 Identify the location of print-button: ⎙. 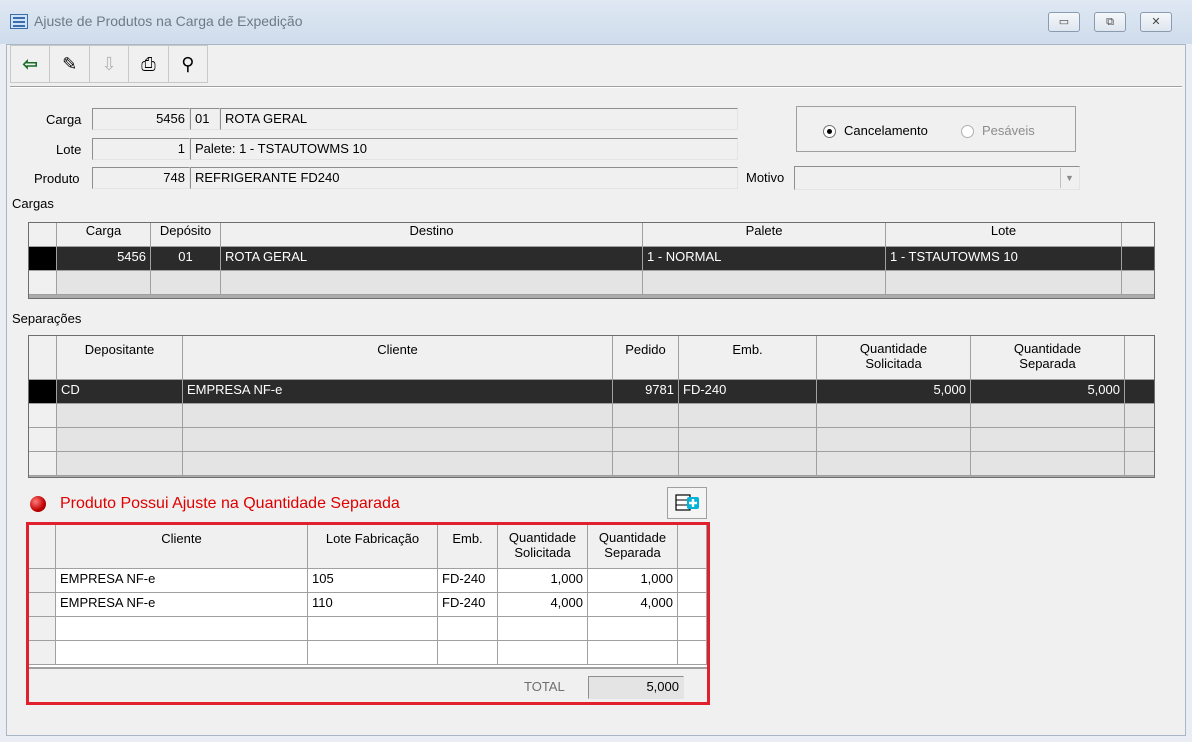
(149, 64).